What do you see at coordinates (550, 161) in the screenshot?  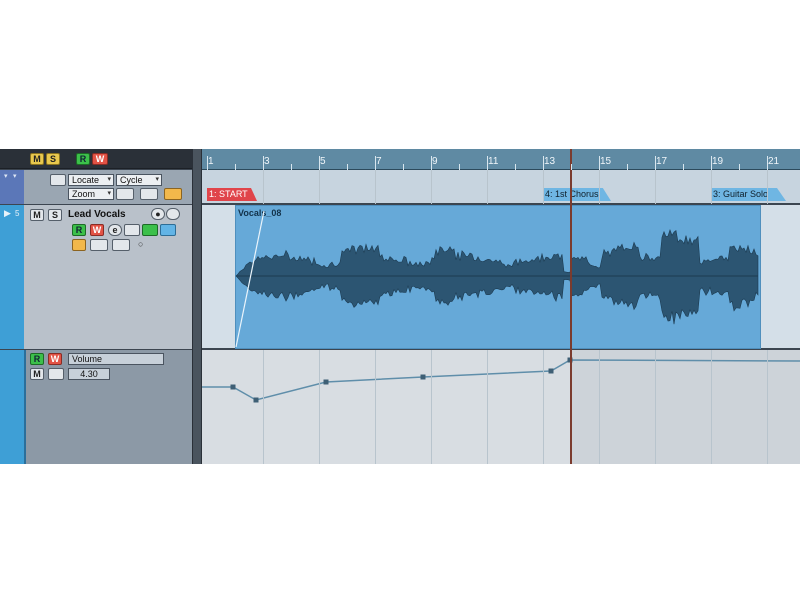 I see `ruler-bar-number: 13` at bounding box center [550, 161].